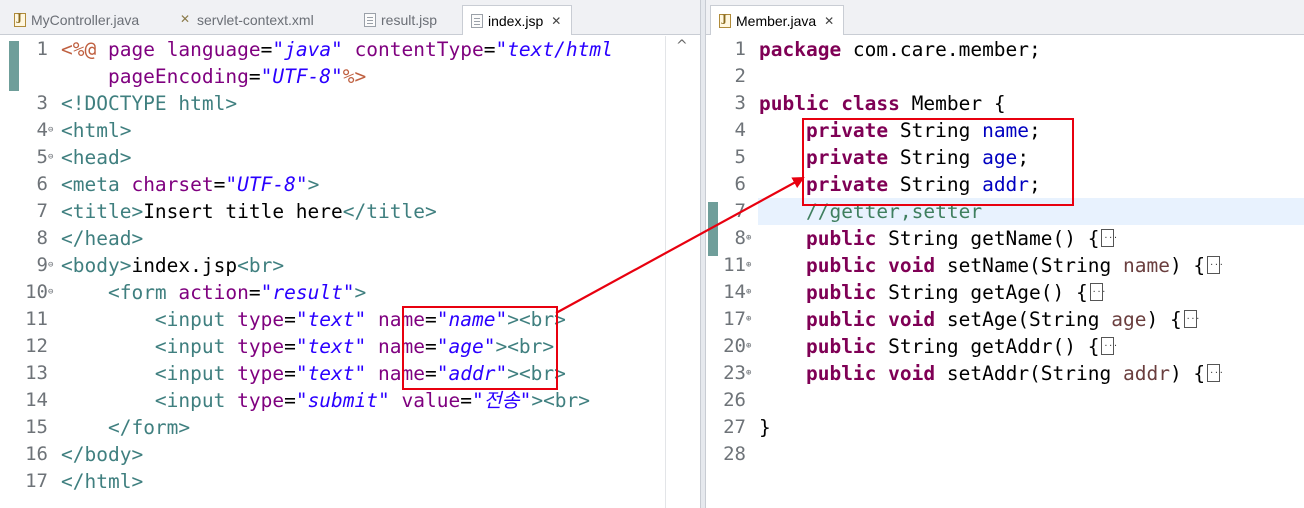 The image size is (1304, 508). Describe the element at coordinates (350, 319) in the screenshot. I see `code-line: 11 <input type="text" name="name"><br>` at that location.